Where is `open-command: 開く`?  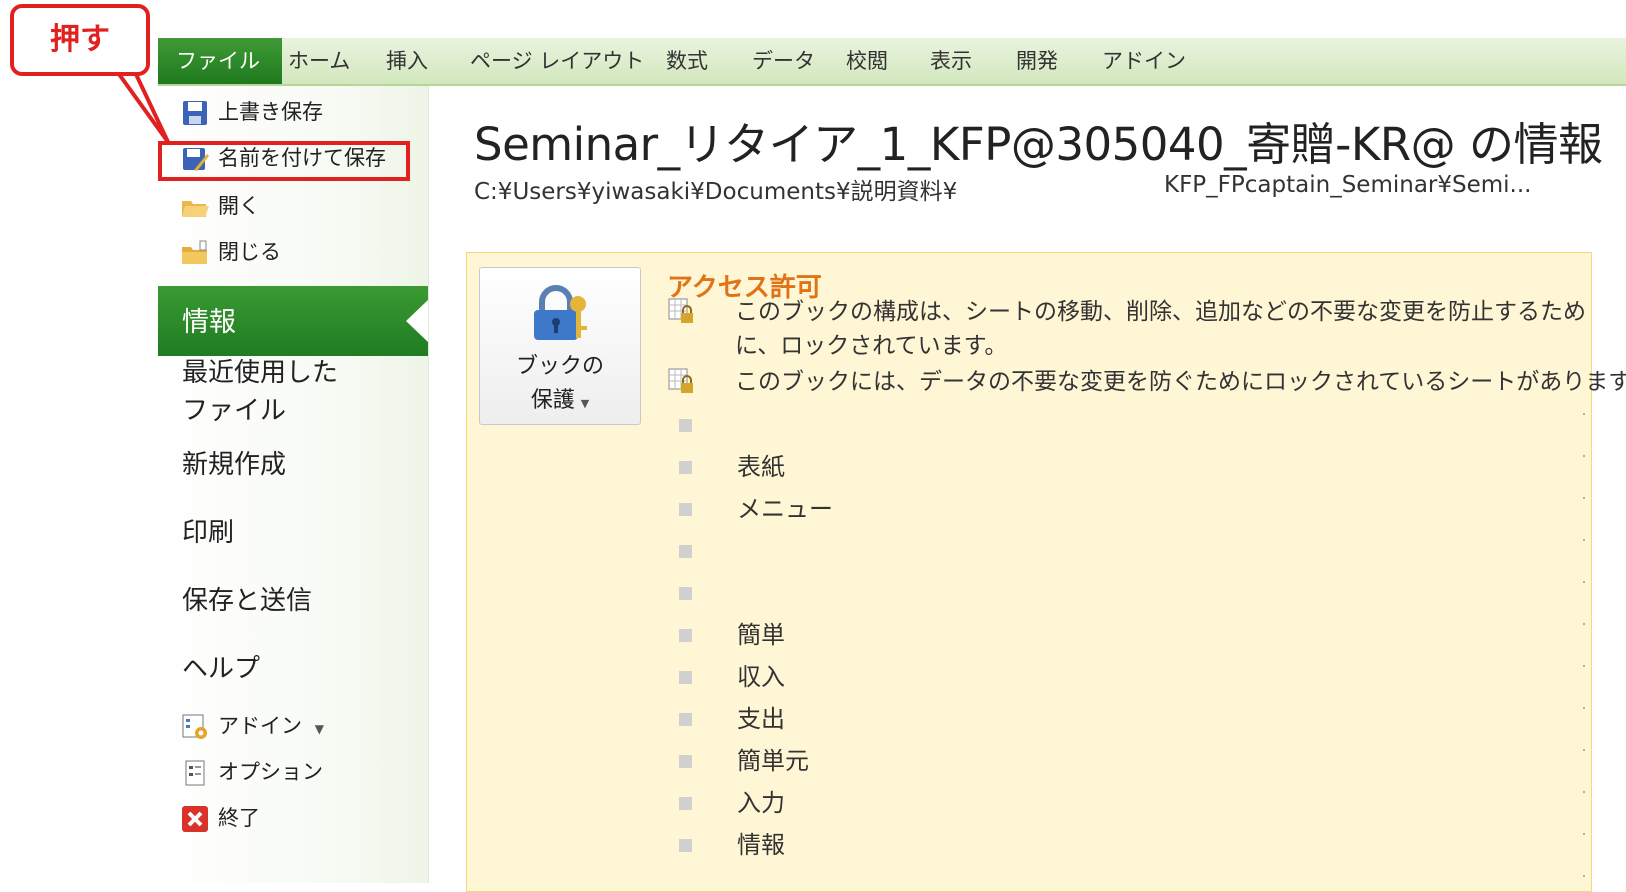
open-command: 開く is located at coordinates (220, 206).